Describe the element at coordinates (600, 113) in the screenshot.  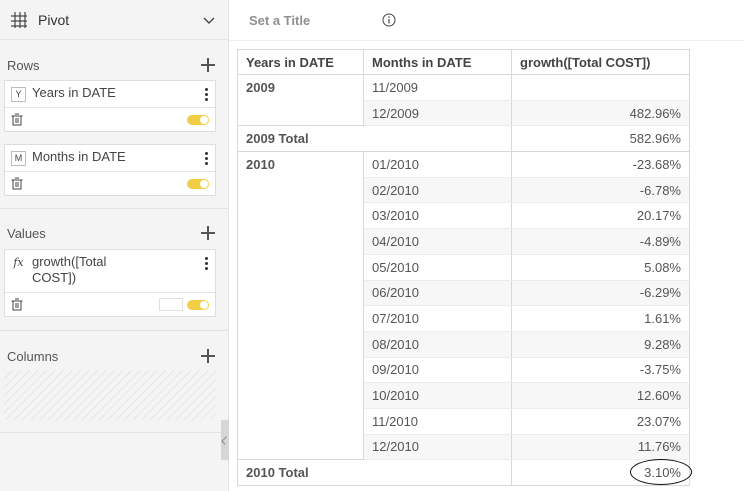
I see `growth-value-cell: 482.96%` at that location.